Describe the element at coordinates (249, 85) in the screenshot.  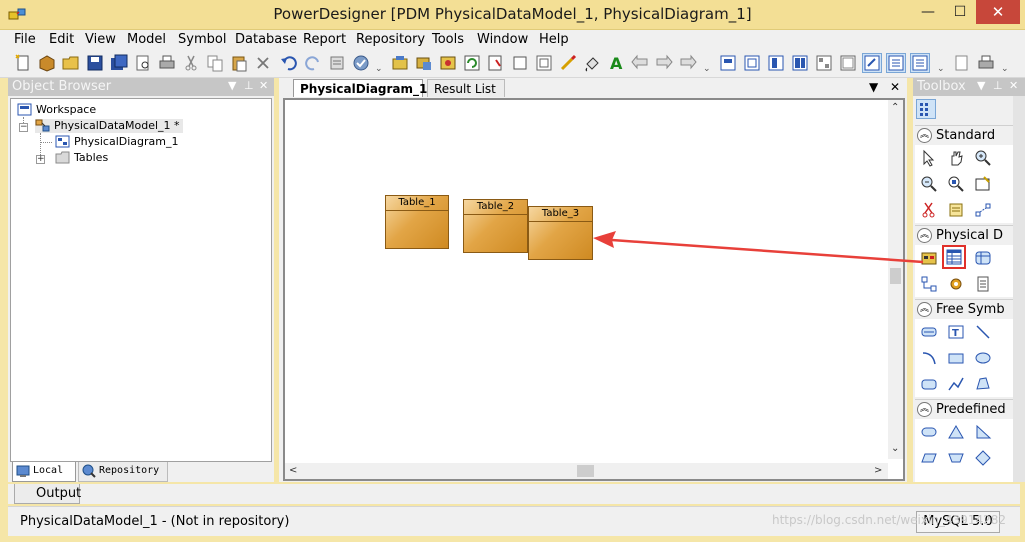
I see `object-browser-pin-icon: ⊥` at that location.